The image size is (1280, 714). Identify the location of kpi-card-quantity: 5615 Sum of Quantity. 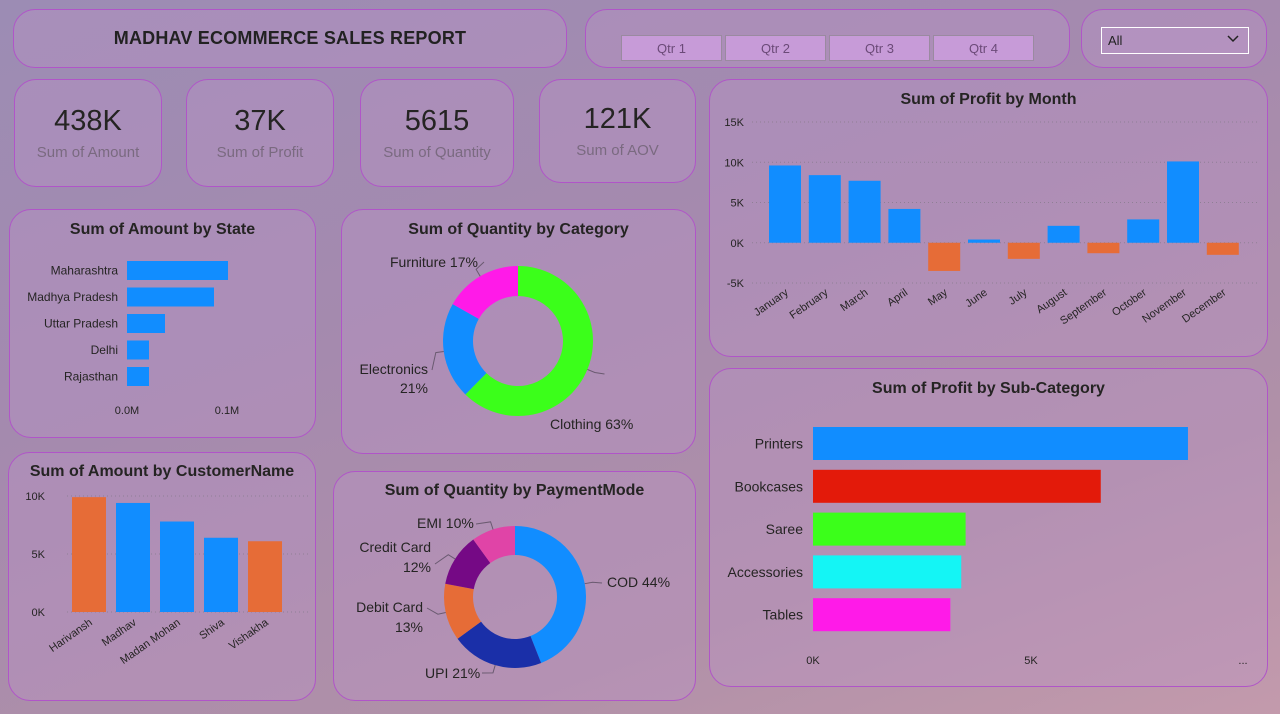
(437, 133).